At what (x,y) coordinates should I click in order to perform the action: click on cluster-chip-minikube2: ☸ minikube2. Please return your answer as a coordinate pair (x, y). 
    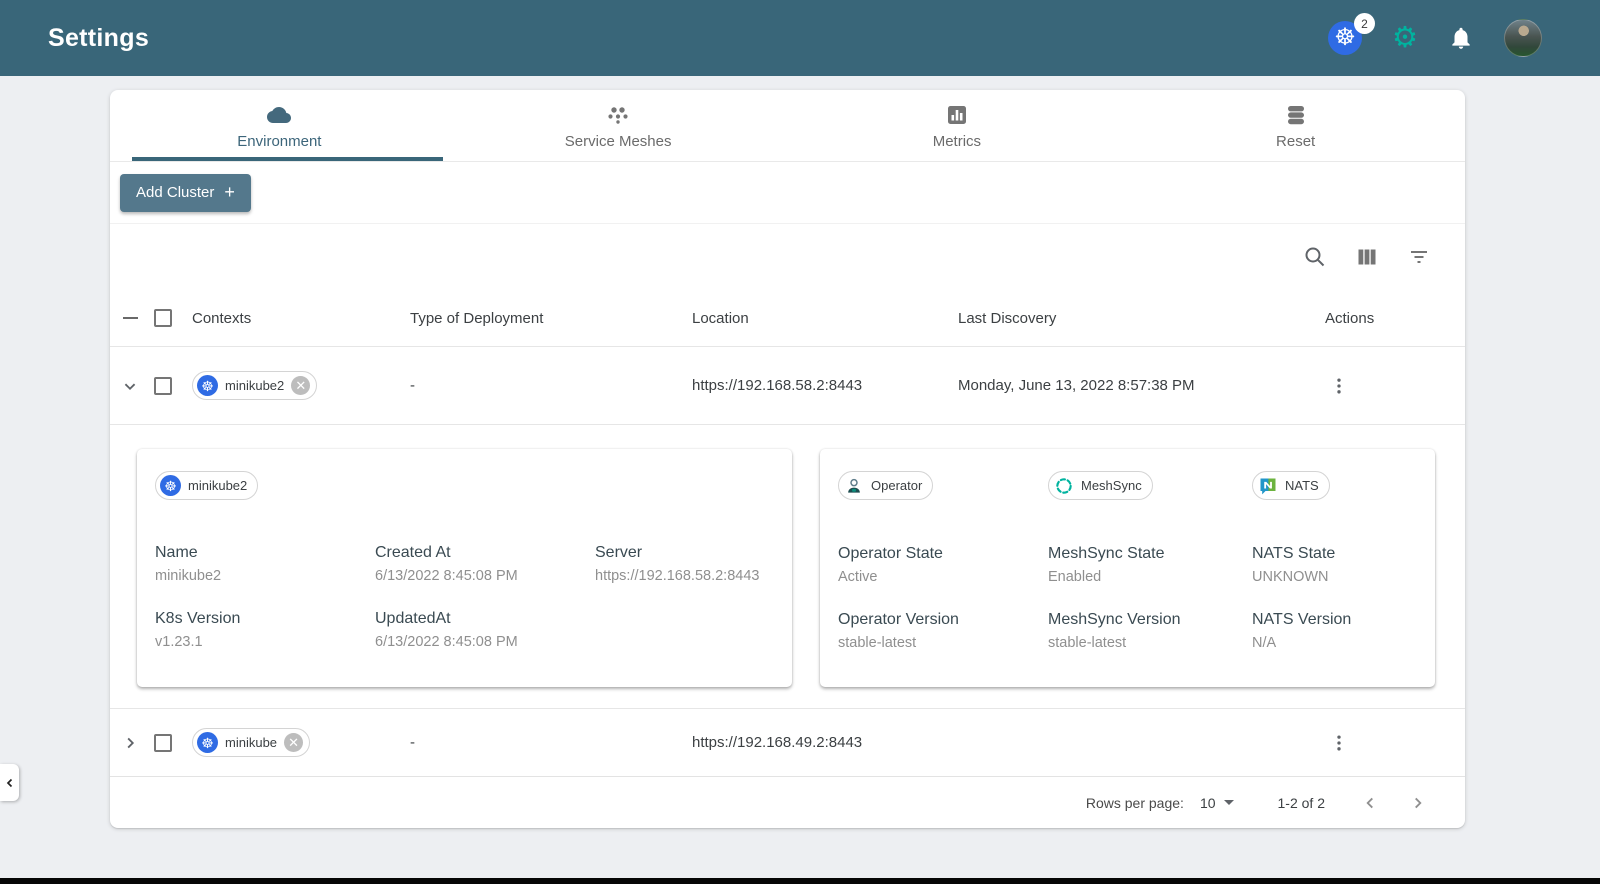
    Looking at the image, I should click on (207, 485).